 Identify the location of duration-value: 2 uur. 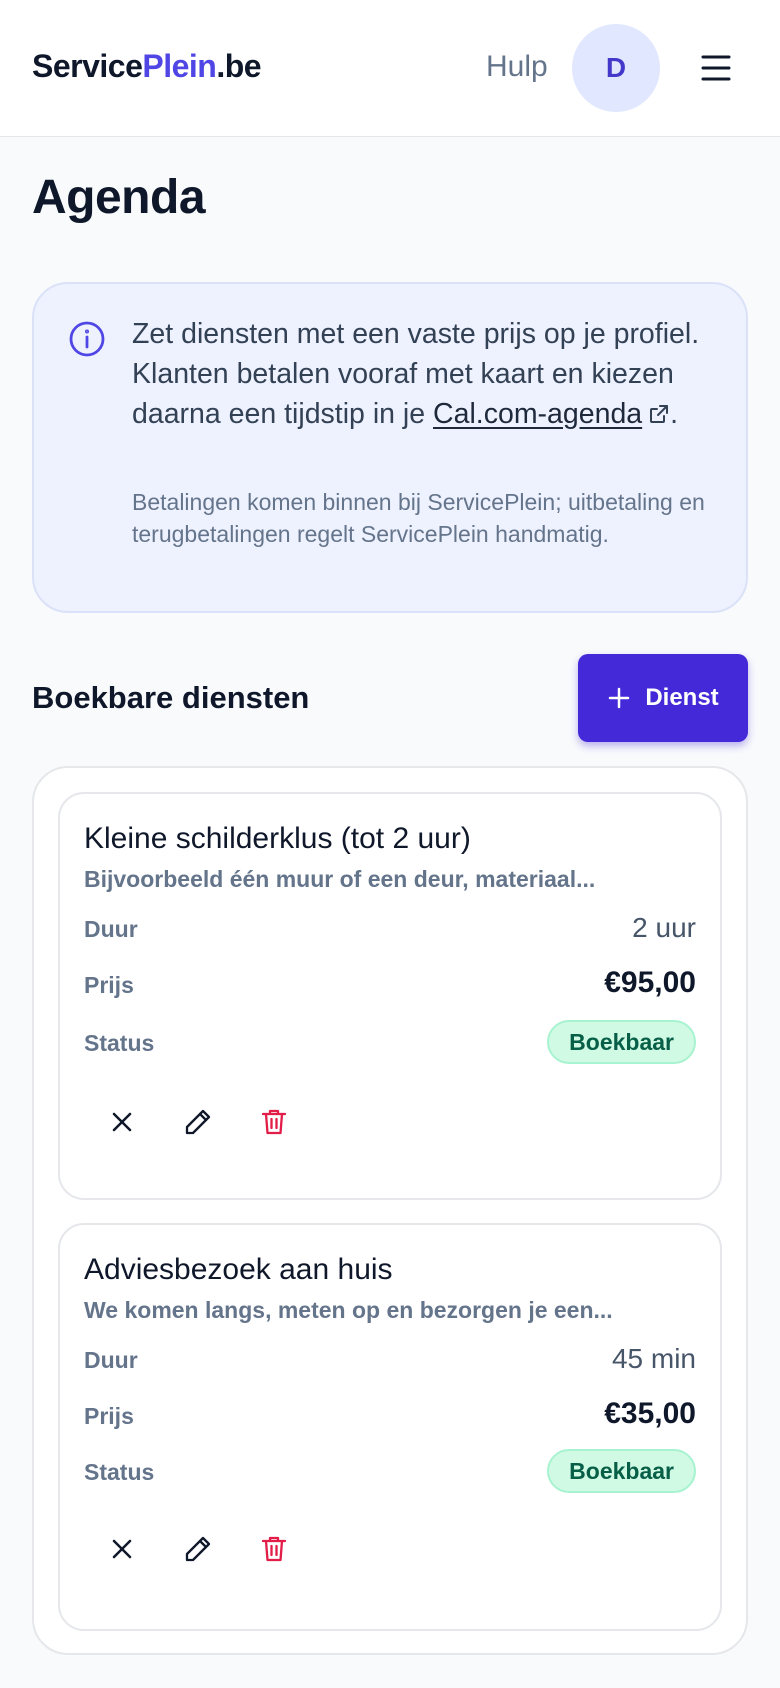
(664, 927).